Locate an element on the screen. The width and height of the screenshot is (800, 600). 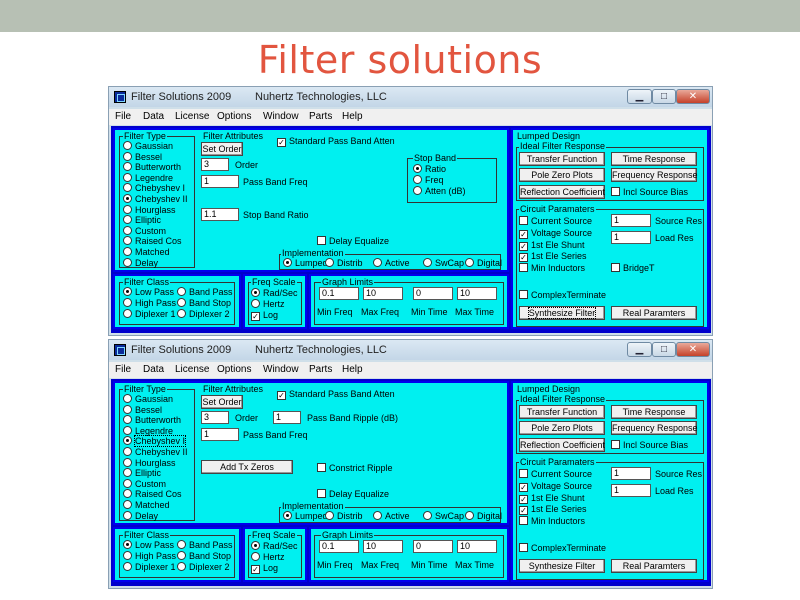
implementation-active-radio: Active is located at coordinates (391, 516).